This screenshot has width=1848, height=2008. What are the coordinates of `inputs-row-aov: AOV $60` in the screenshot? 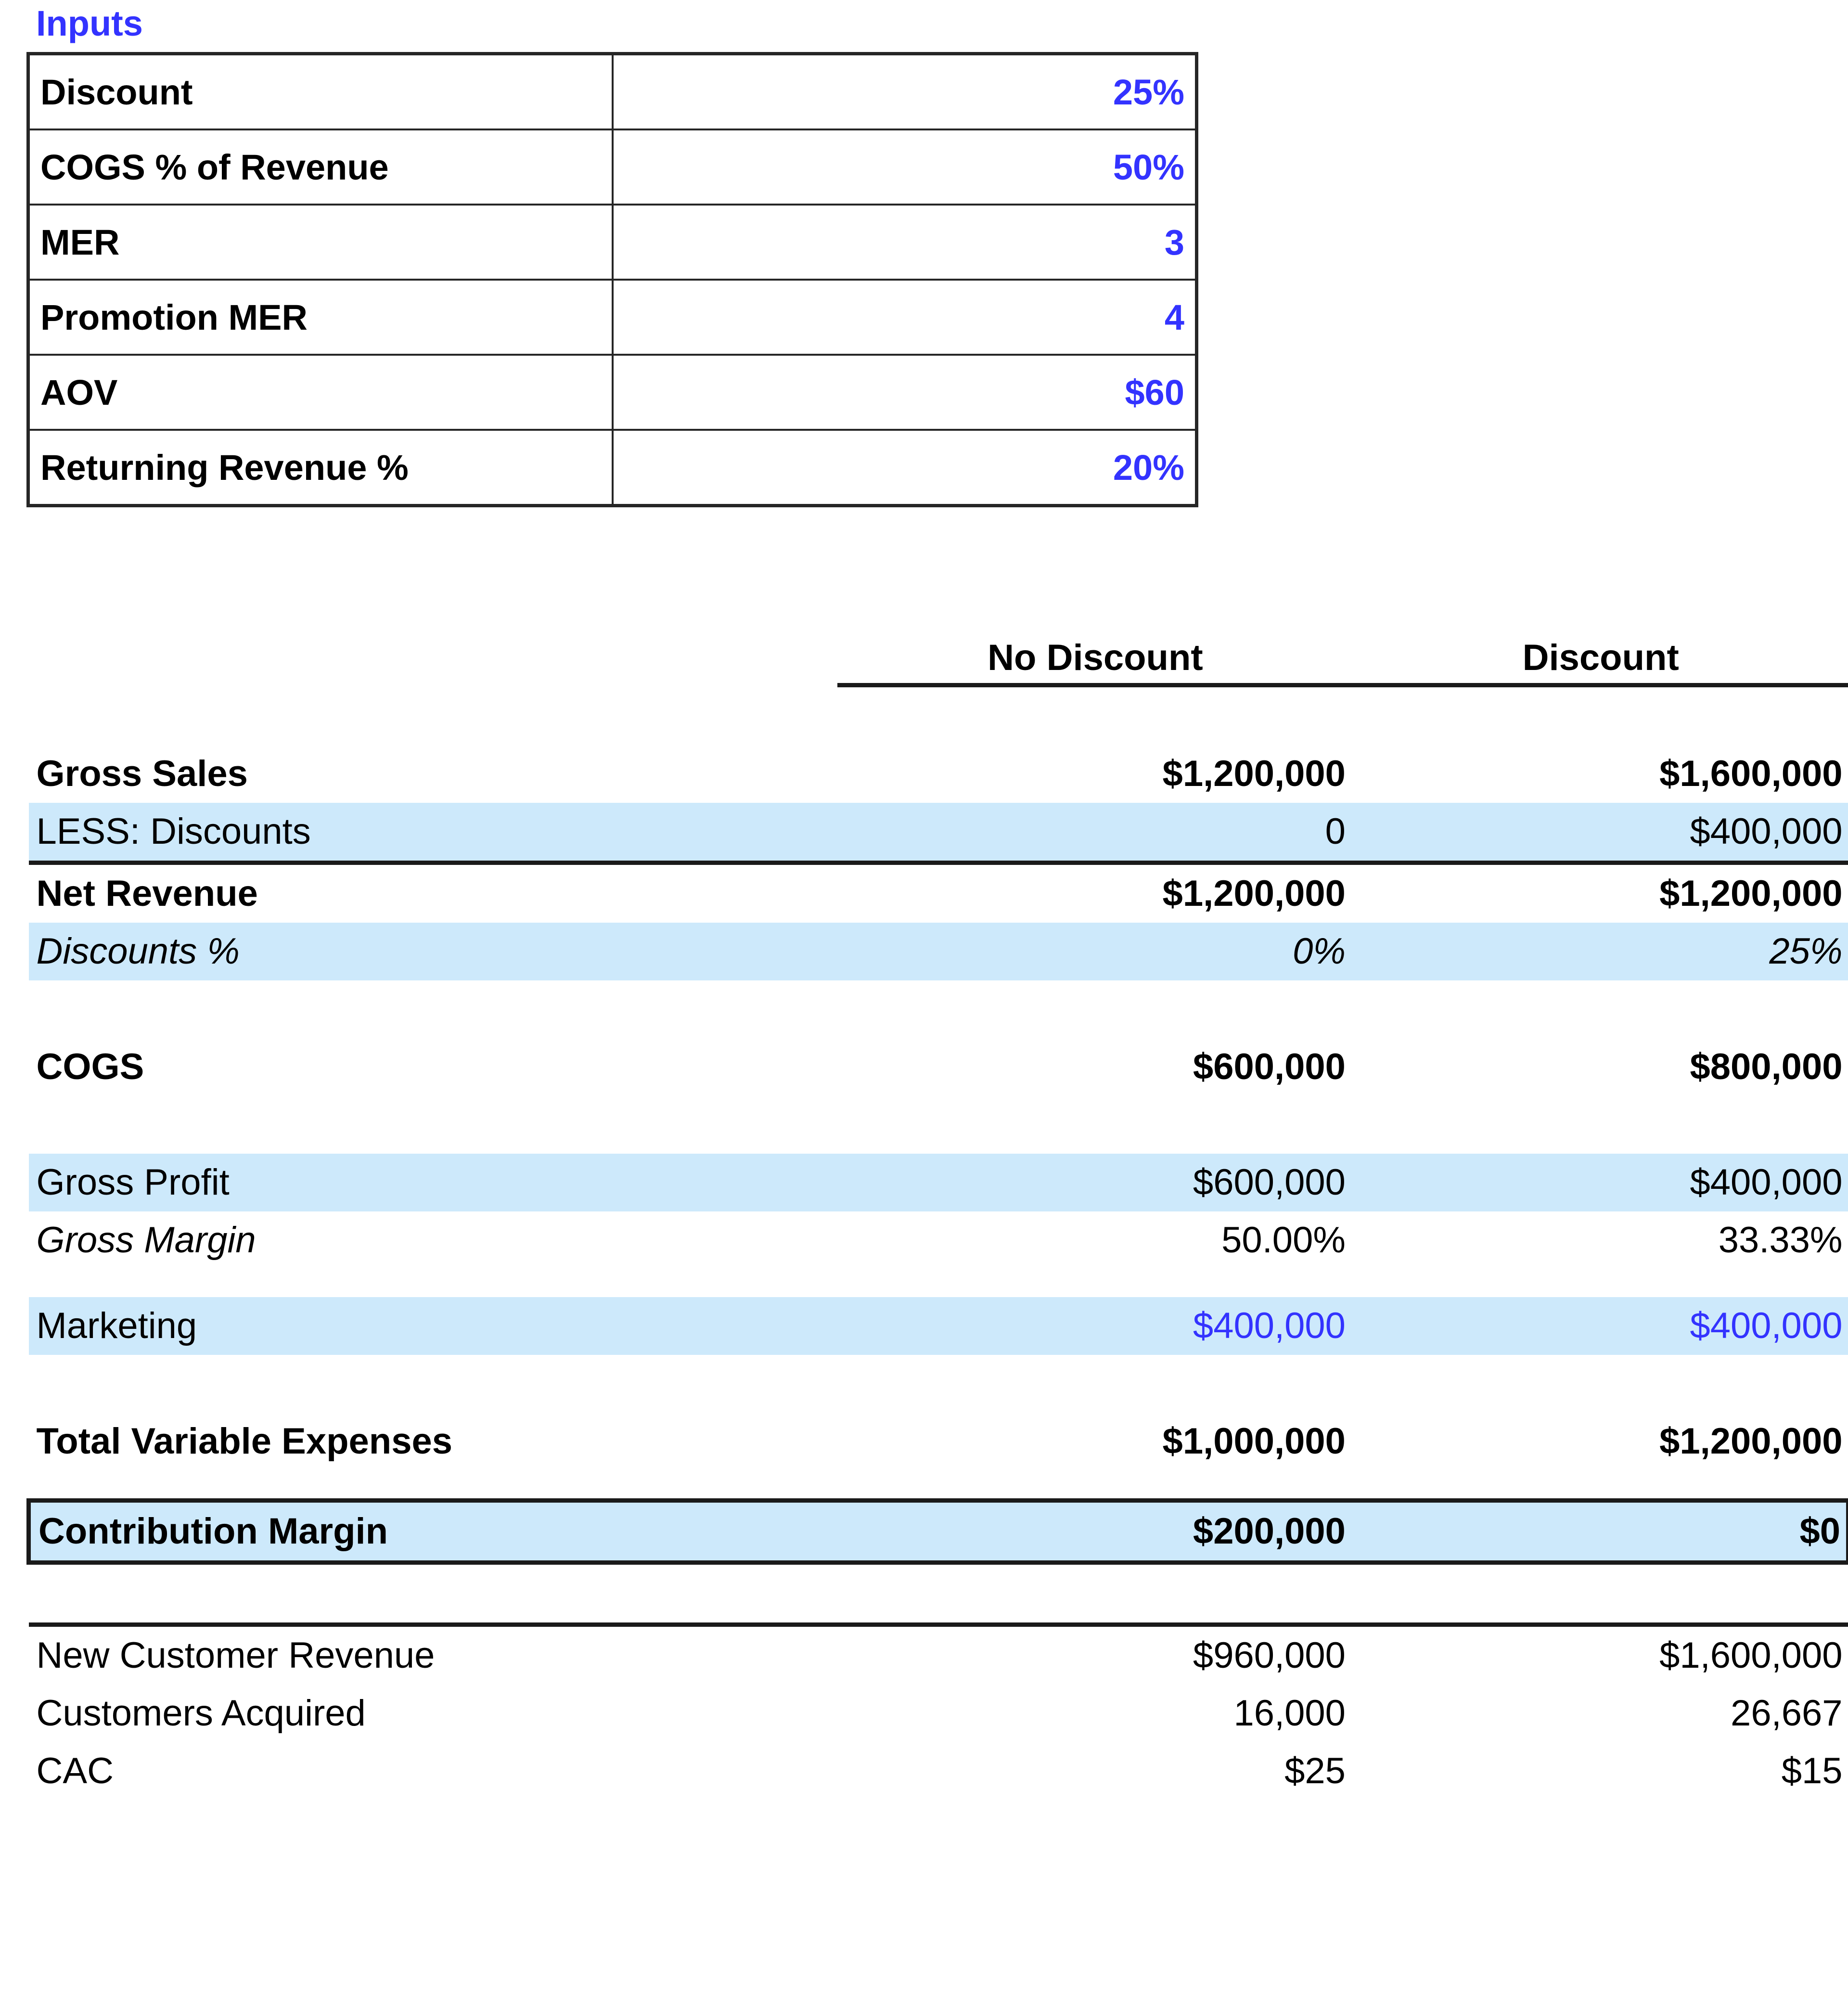 It's located at (612, 392).